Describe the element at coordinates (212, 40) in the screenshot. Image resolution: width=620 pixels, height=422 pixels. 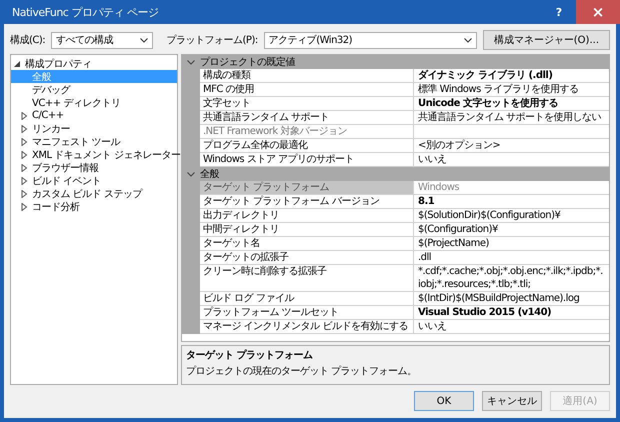
I see `platform-label: プラットフォーム(P):` at that location.